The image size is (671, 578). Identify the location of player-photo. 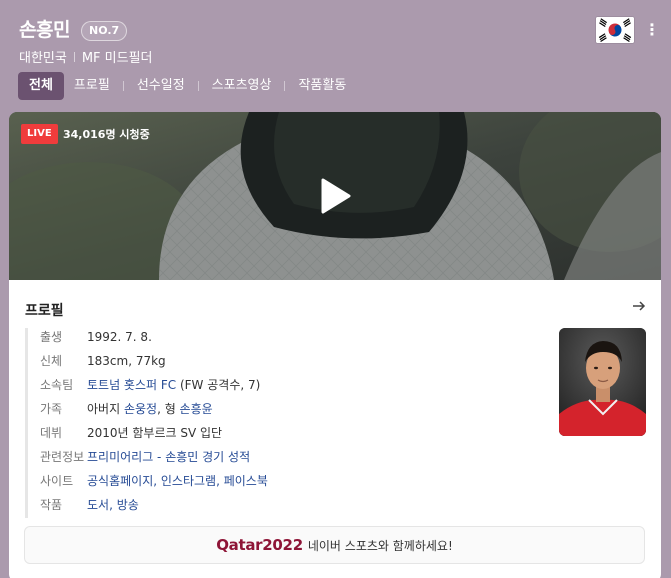
(602, 382).